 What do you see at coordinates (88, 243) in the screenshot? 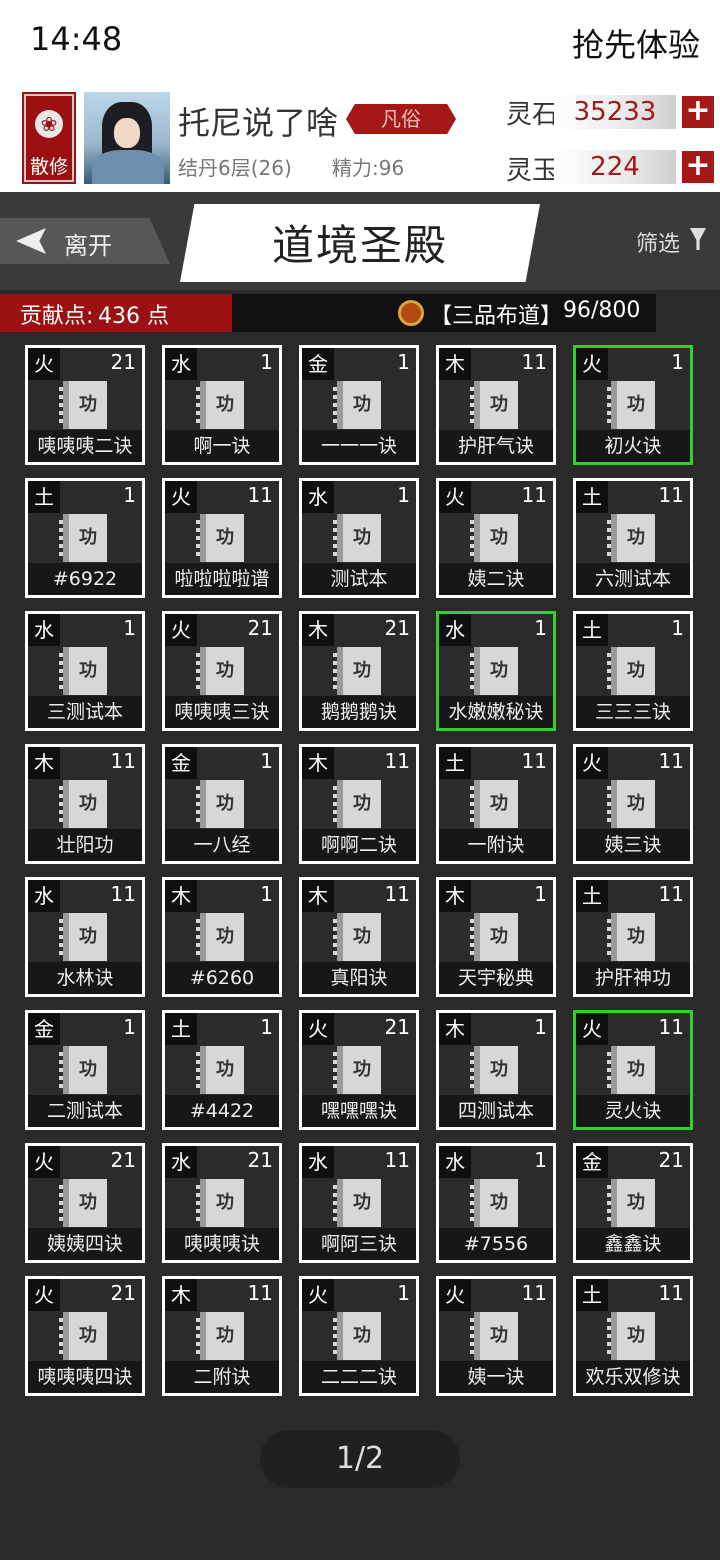
I see `leave-label: 离开` at bounding box center [88, 243].